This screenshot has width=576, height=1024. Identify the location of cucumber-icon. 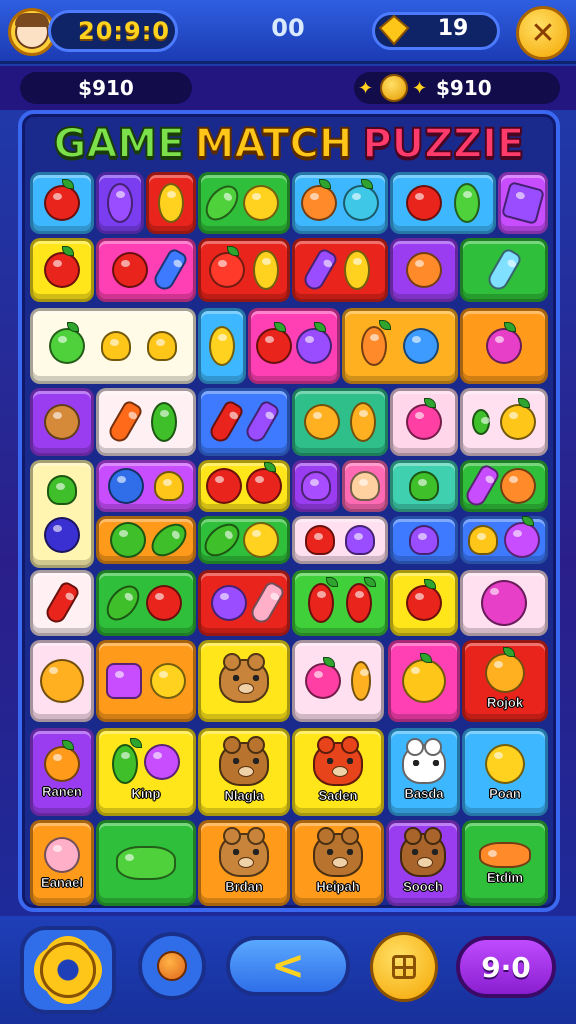
(222, 540).